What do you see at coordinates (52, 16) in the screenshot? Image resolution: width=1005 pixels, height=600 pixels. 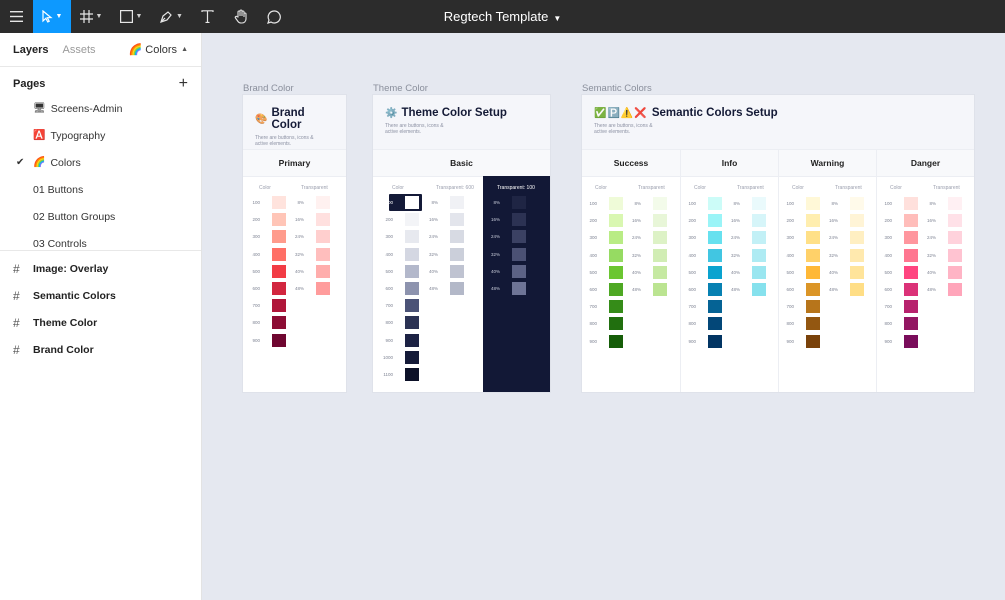 I see `move-tool-button: ▼` at bounding box center [52, 16].